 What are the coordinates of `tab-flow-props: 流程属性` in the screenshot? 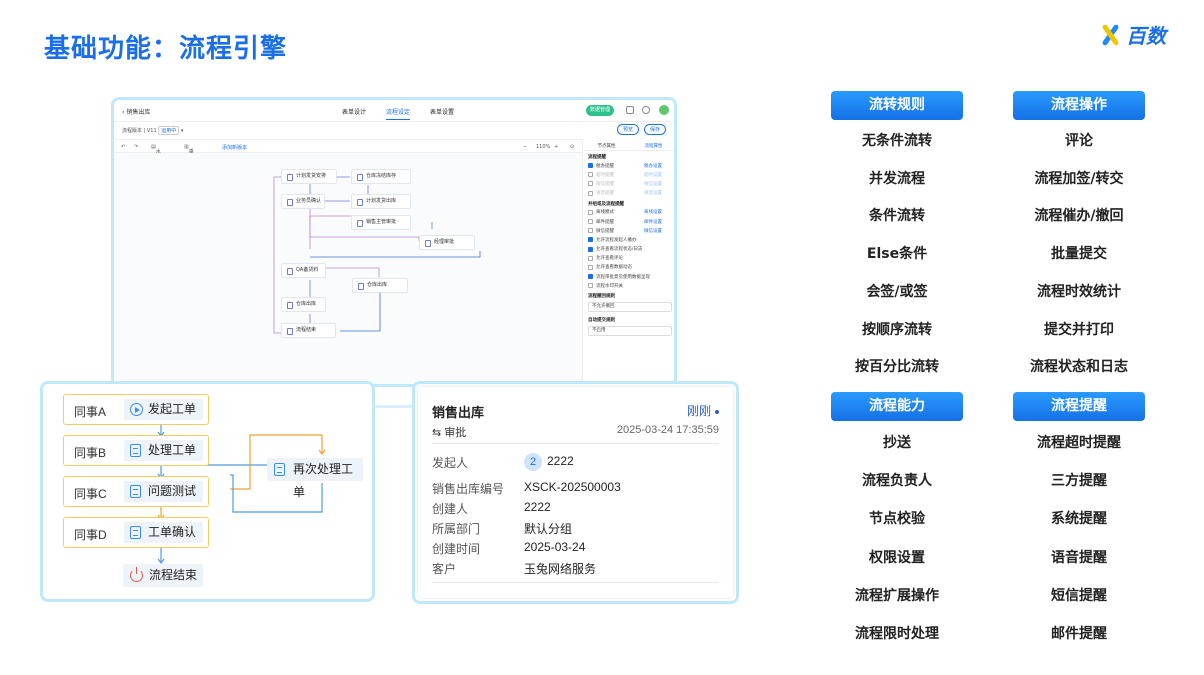 It's located at (654, 146).